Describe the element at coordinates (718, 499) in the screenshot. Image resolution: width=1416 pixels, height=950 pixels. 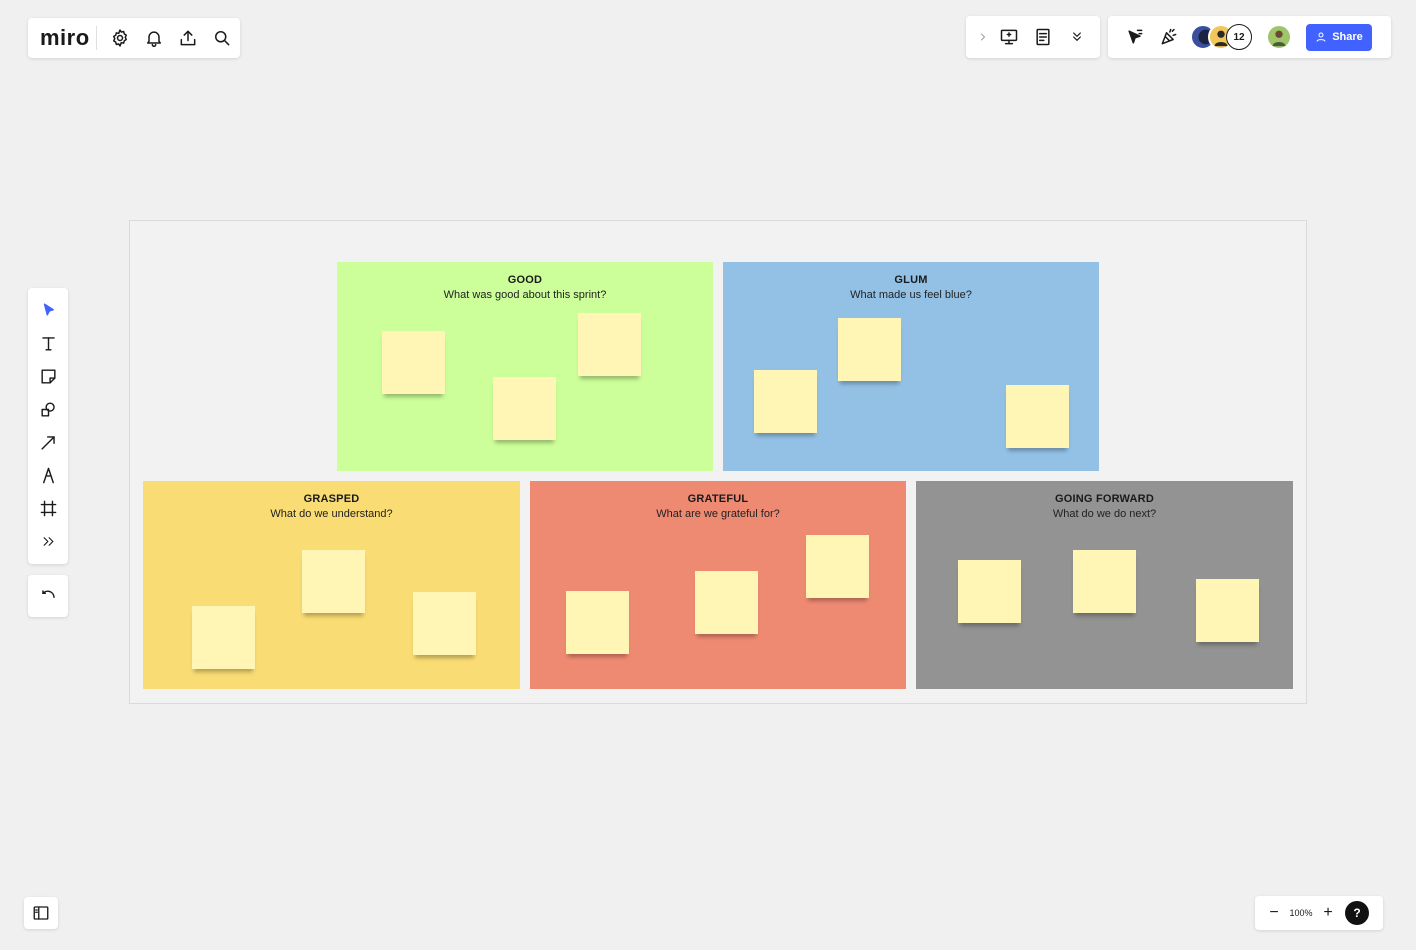
I see `frame-title: GRATEFUL` at that location.